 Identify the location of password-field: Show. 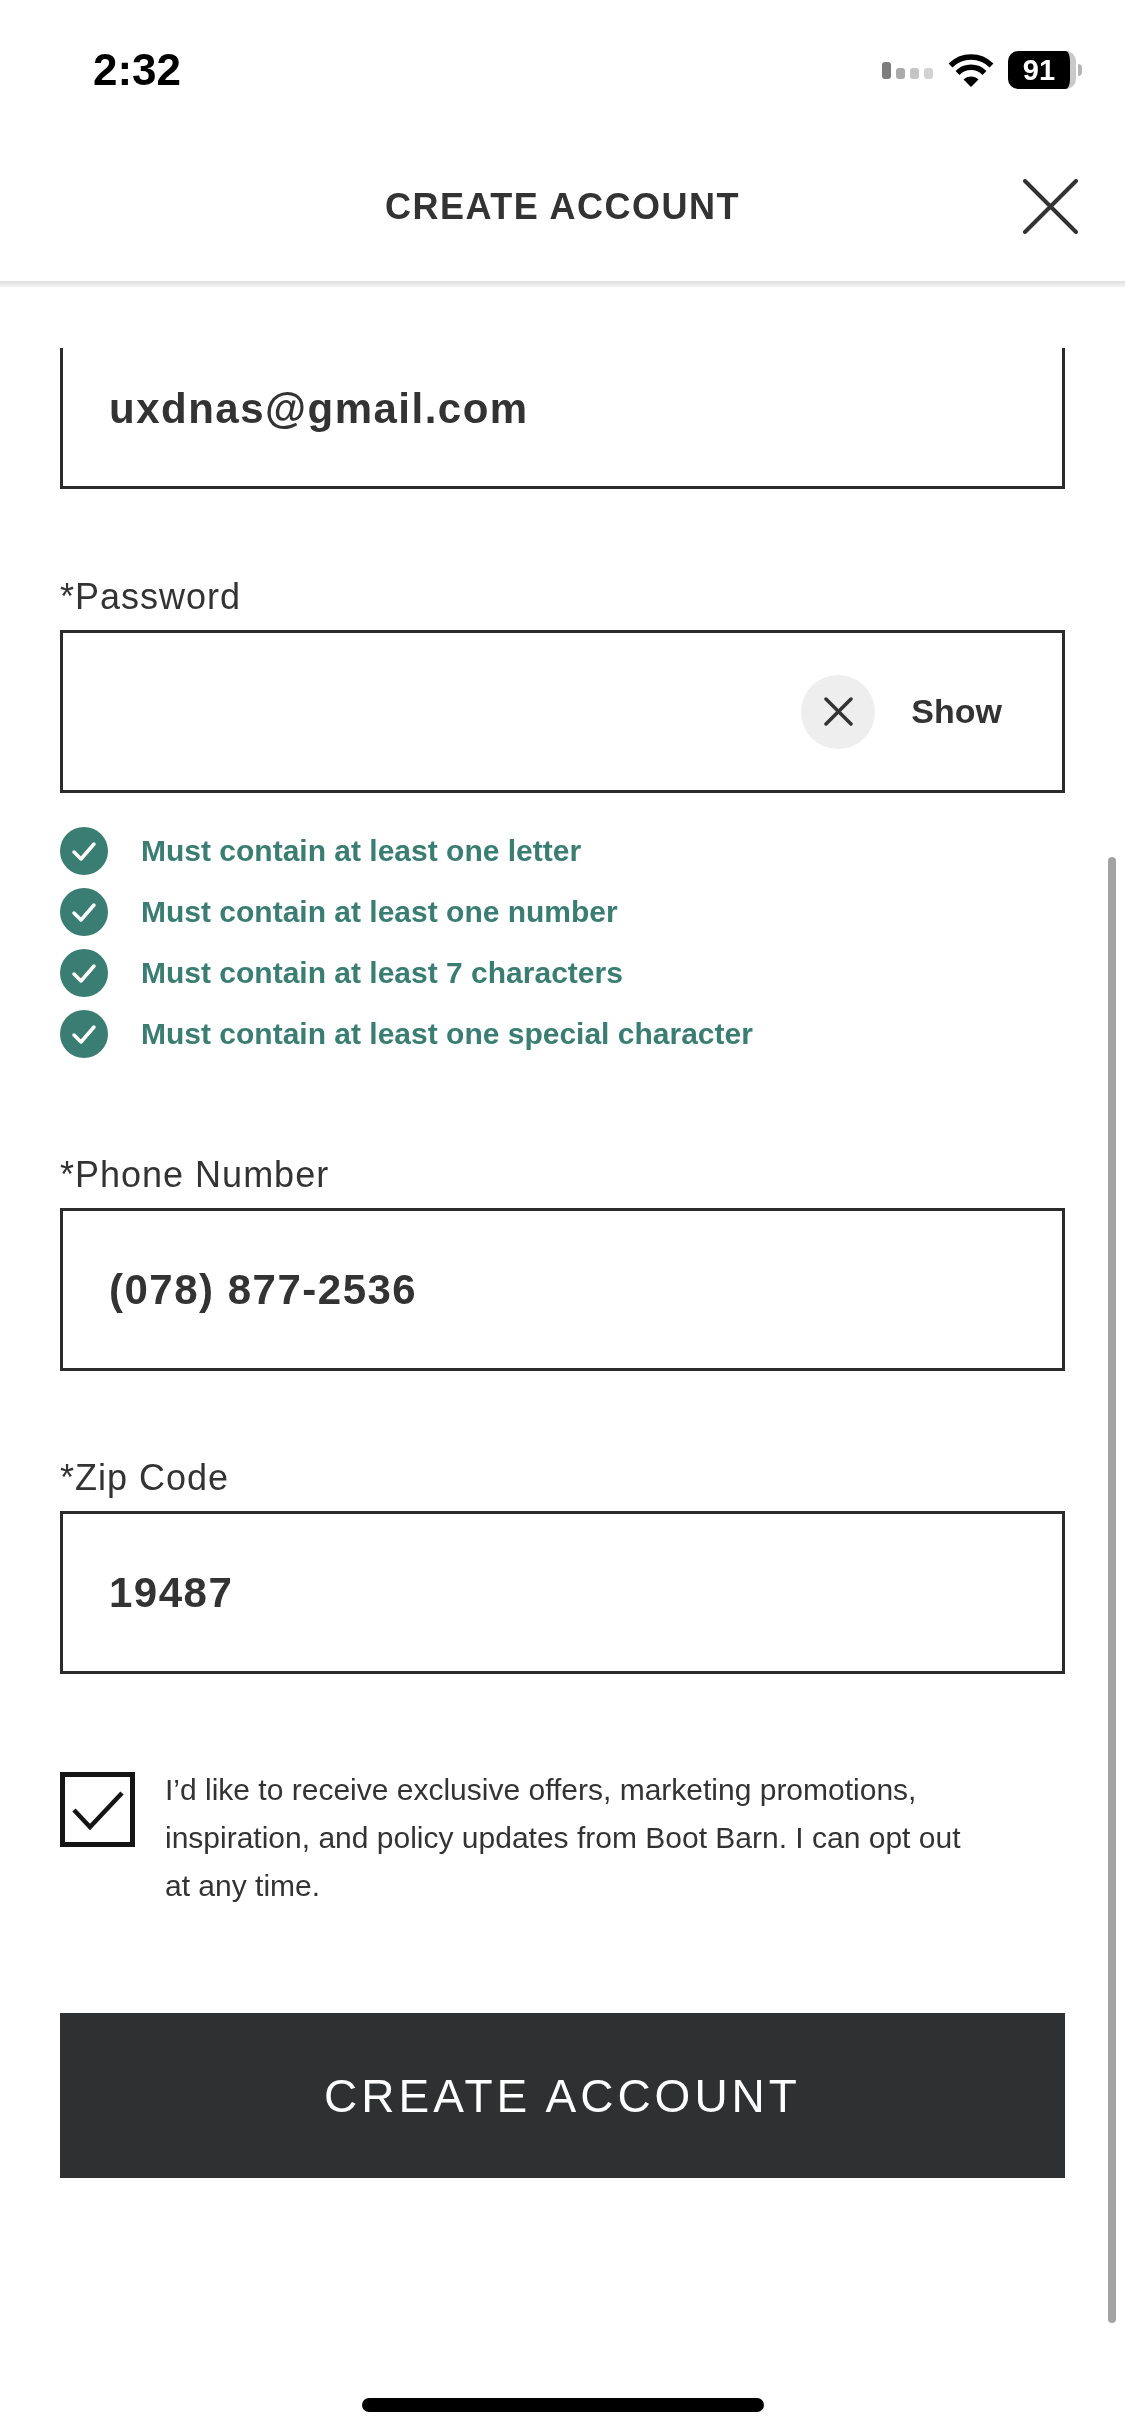
(562, 711).